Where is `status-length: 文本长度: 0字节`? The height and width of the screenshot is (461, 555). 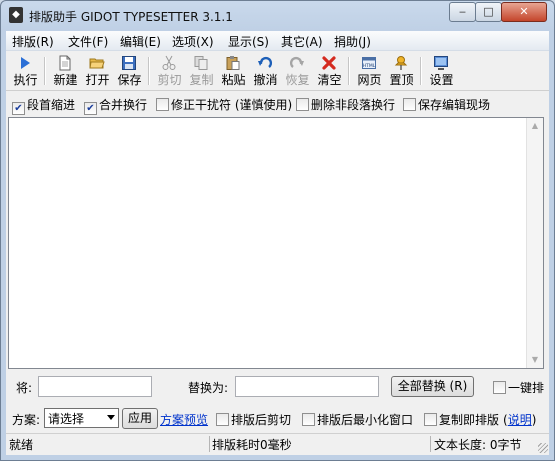
status-length: 文本长度: 0字节 is located at coordinates (478, 445).